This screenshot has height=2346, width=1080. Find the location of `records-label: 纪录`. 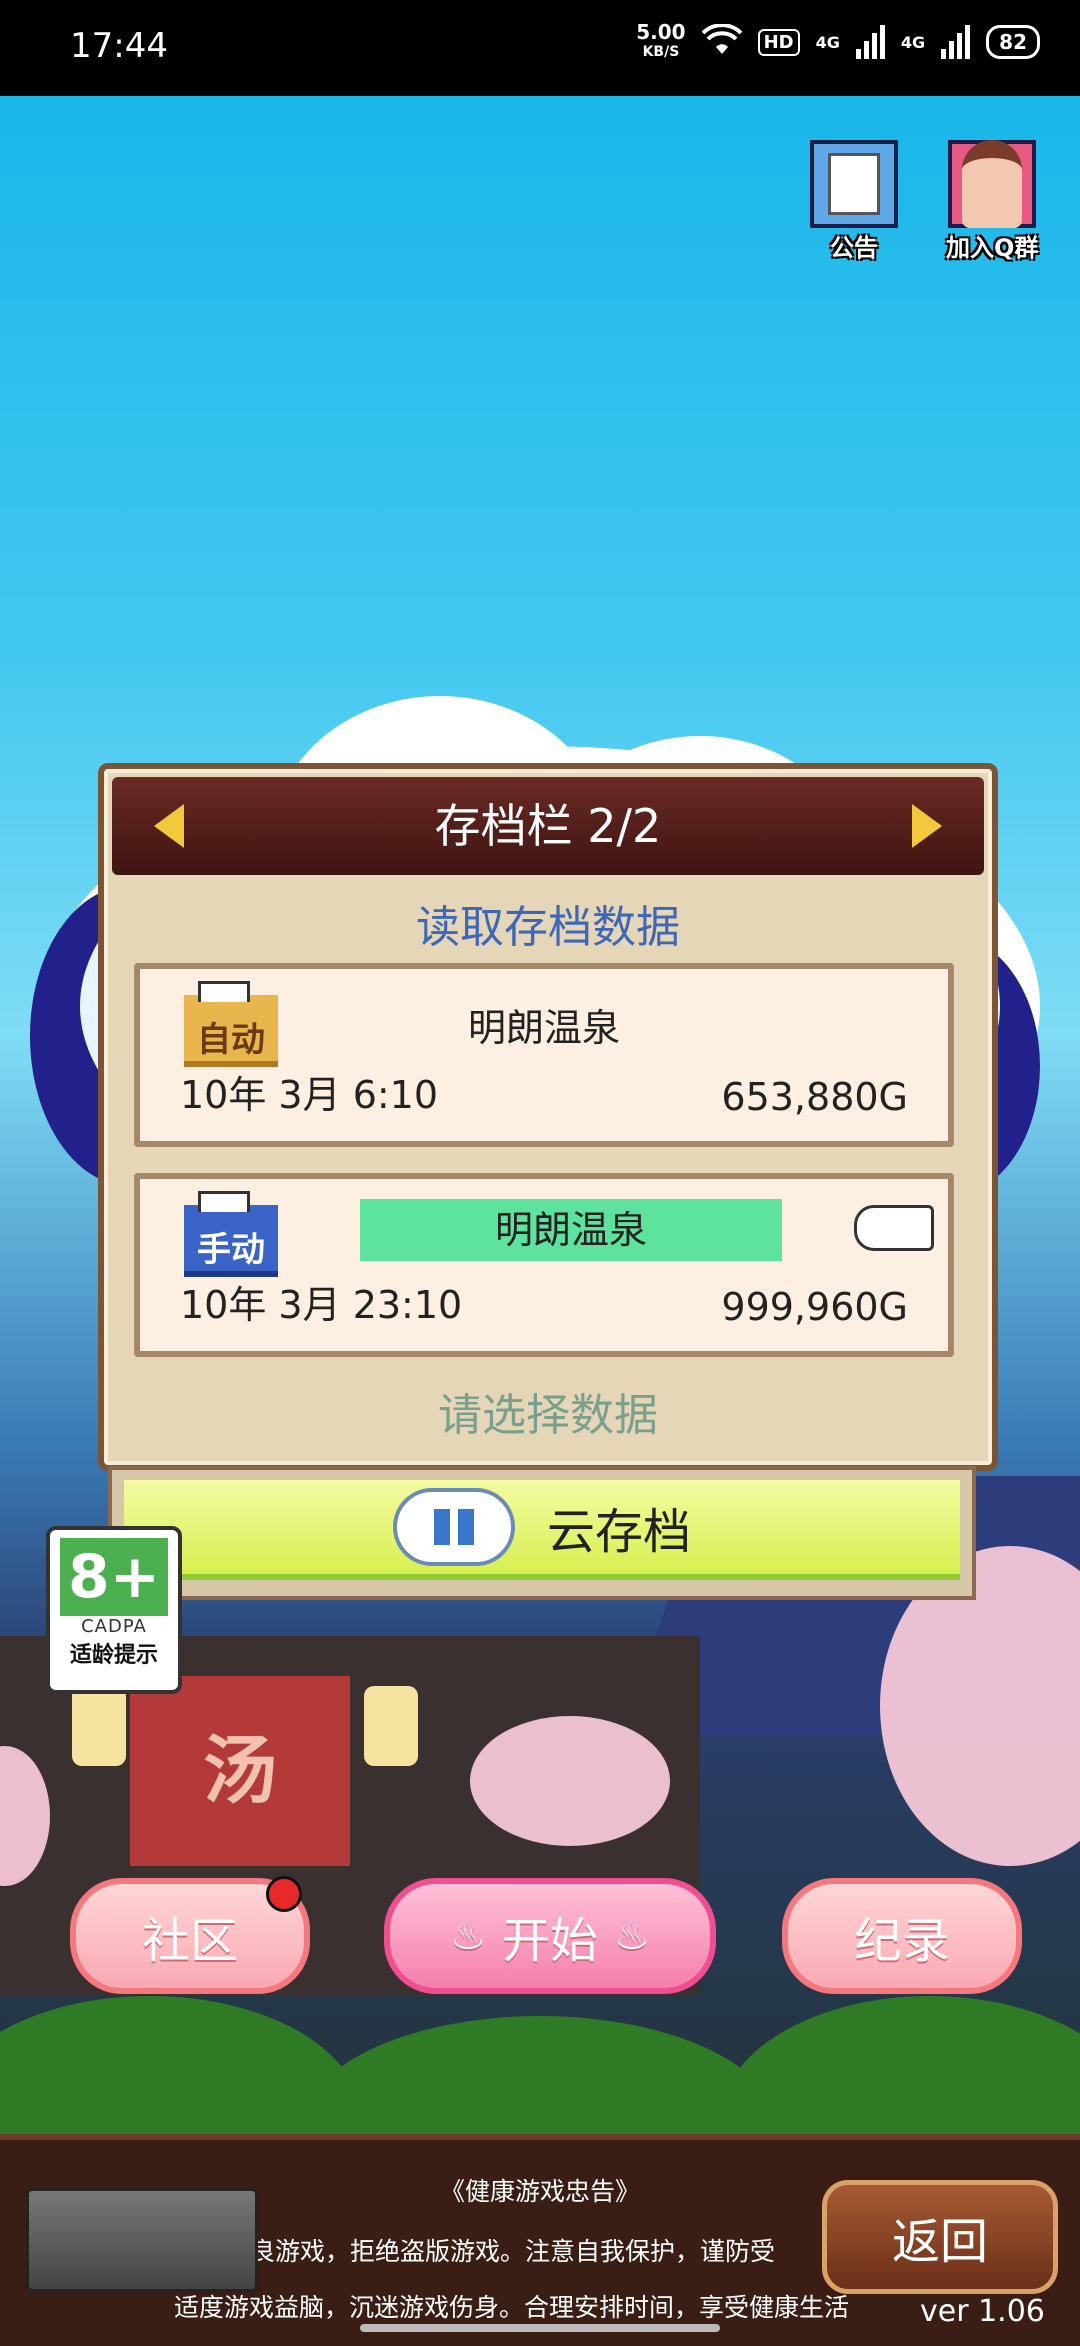

records-label: 纪录 is located at coordinates (901, 1941).